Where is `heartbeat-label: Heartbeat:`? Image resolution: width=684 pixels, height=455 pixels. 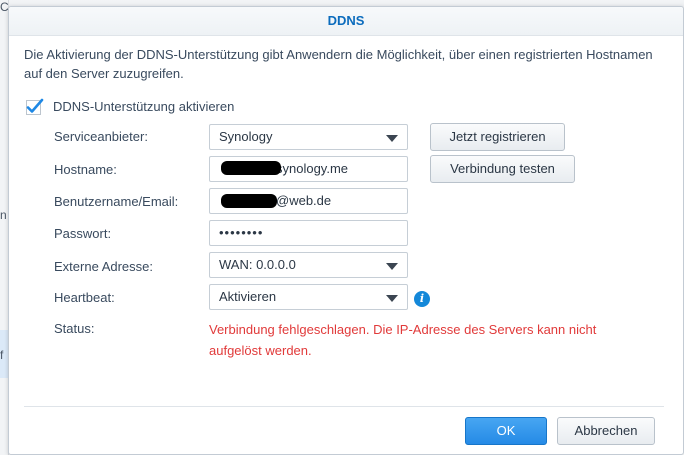 heartbeat-label: Heartbeat: is located at coordinates (84, 297).